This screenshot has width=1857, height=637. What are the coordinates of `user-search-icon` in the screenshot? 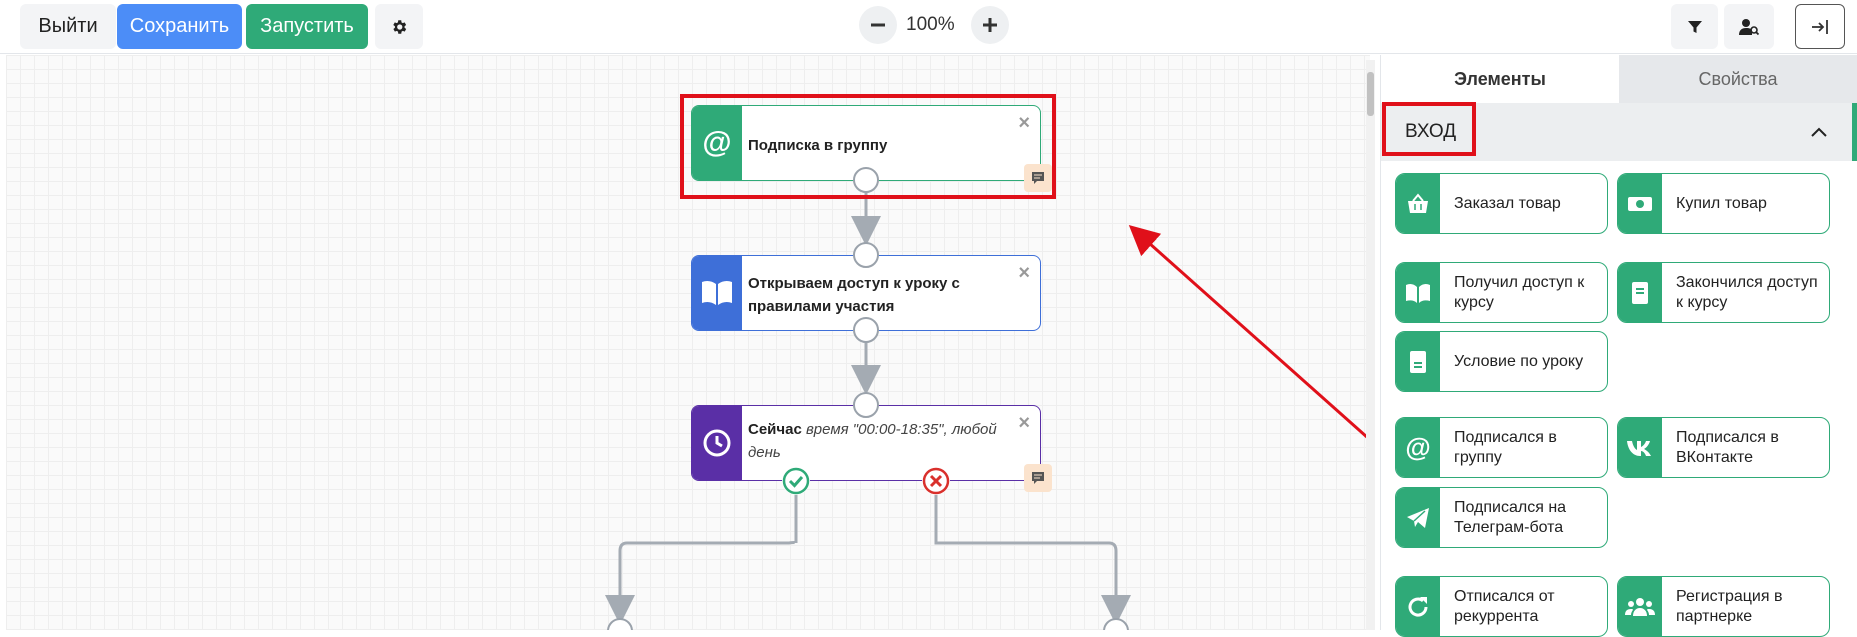 It's located at (1749, 26).